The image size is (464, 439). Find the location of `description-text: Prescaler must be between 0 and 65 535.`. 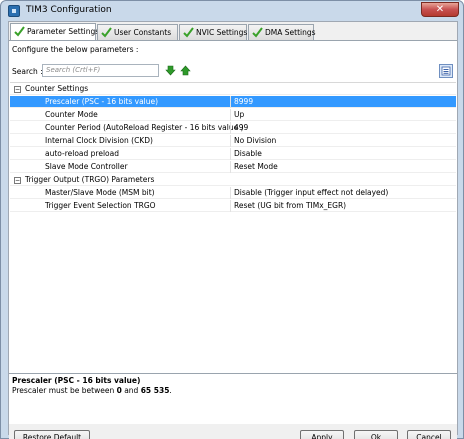

description-text: Prescaler must be between 0 and 65 535. is located at coordinates (92, 390).